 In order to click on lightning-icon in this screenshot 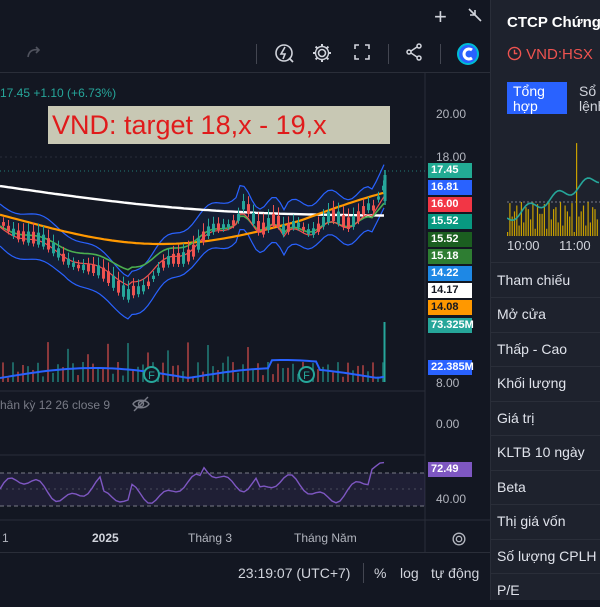, I will do `click(284, 54)`.